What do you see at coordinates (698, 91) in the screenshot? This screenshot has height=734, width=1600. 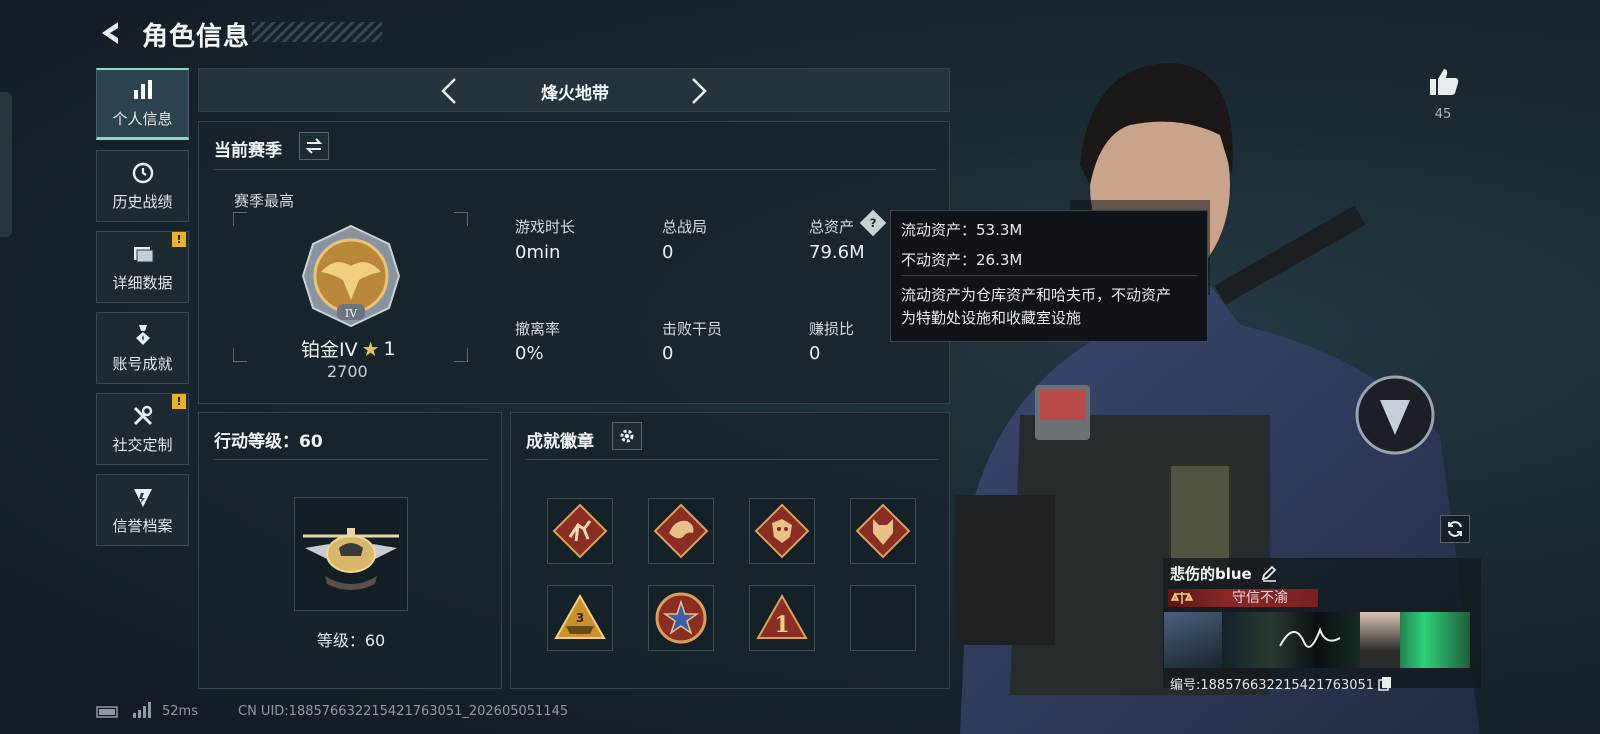 I see `chevron-right-icon` at bounding box center [698, 91].